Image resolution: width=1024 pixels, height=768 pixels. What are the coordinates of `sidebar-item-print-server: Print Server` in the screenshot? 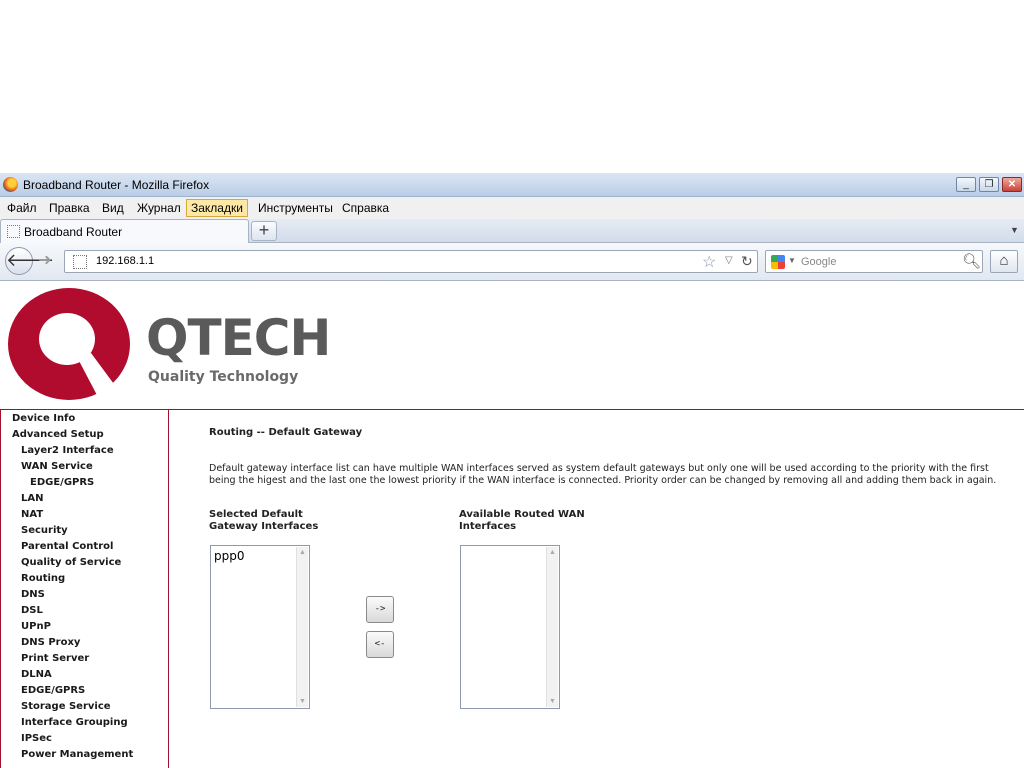 It's located at (55, 658).